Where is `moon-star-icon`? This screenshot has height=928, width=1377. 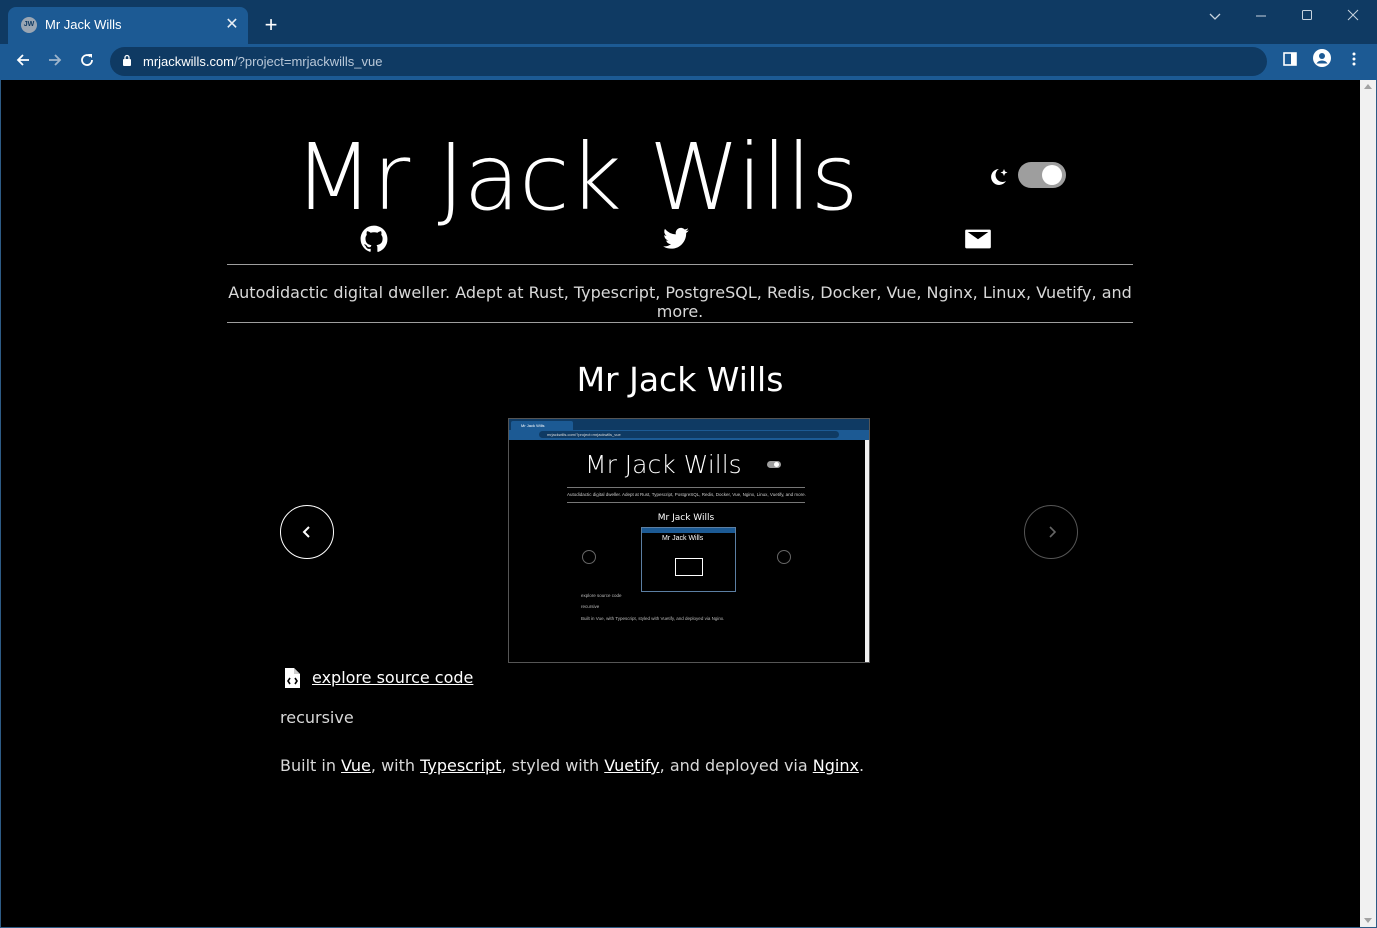 moon-star-icon is located at coordinates (999, 177).